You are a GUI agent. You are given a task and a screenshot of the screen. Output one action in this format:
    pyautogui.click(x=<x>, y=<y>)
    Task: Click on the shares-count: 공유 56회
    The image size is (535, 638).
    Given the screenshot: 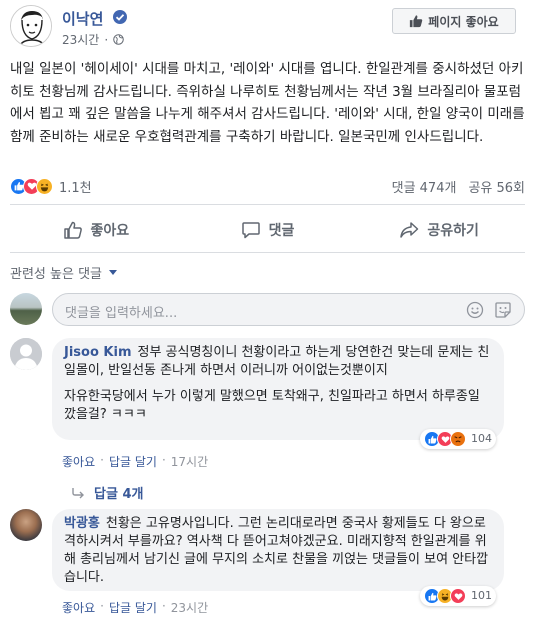 What is the action you would take?
    pyautogui.click(x=496, y=186)
    